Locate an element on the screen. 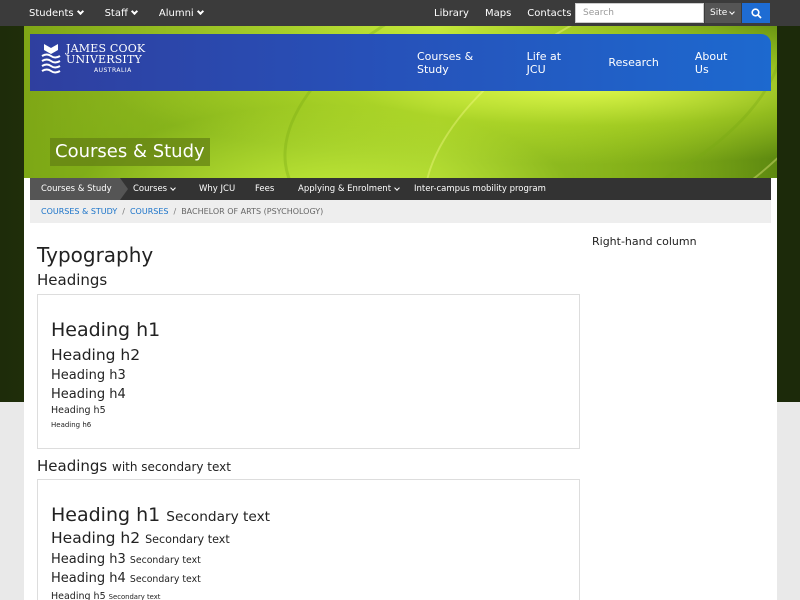 The height and width of the screenshot is (600, 800). logo-line2: UNIVERSITY is located at coordinates (104, 59).